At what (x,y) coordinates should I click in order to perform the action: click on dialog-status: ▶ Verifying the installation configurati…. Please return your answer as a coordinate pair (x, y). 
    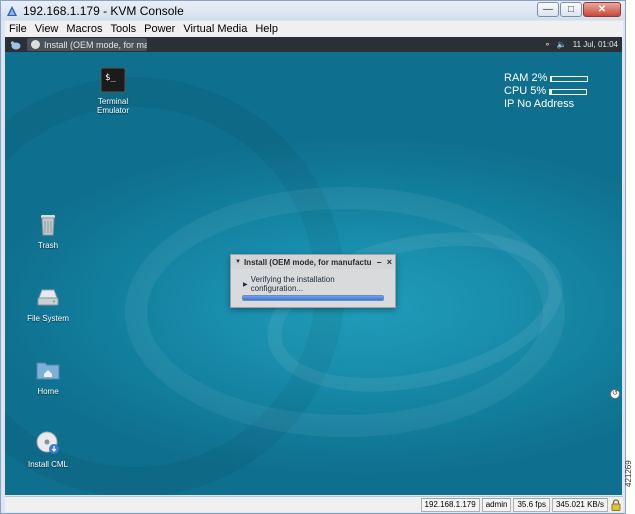
    Looking at the image, I should click on (315, 284).